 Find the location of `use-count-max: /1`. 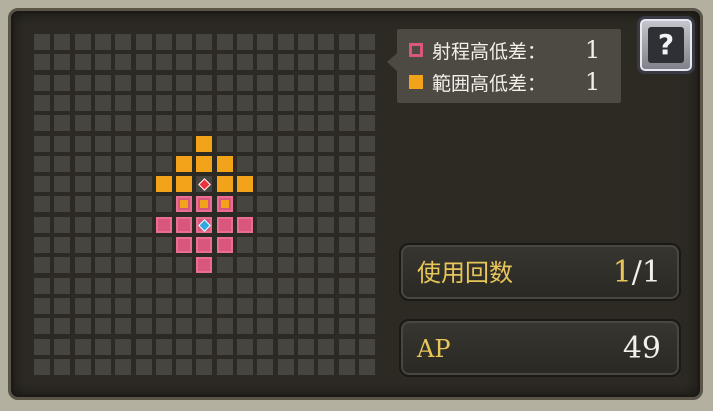

use-count-max: /1 is located at coordinates (646, 272).